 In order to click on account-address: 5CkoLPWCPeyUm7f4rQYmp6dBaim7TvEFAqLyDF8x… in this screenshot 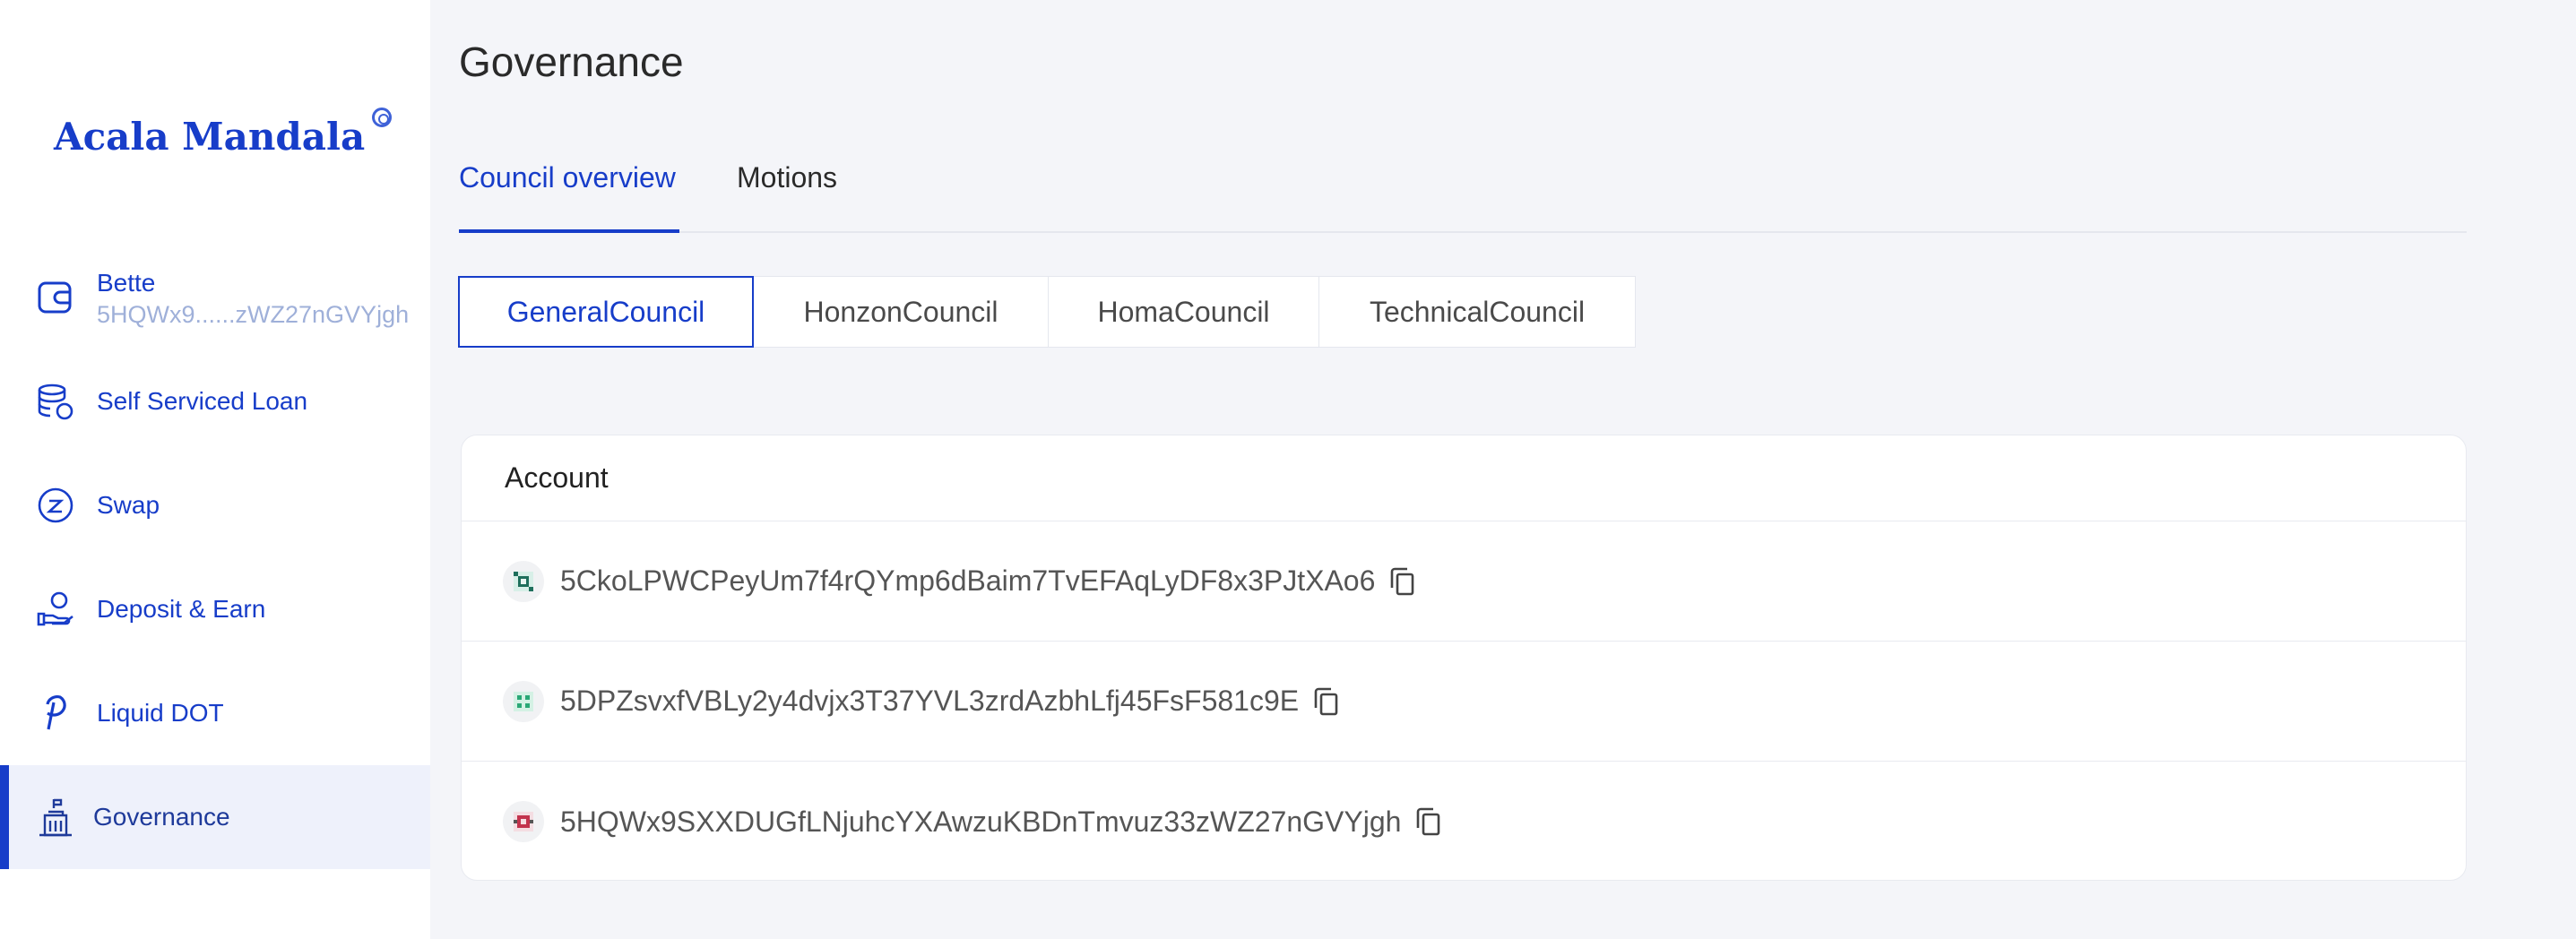, I will do `click(968, 580)`.